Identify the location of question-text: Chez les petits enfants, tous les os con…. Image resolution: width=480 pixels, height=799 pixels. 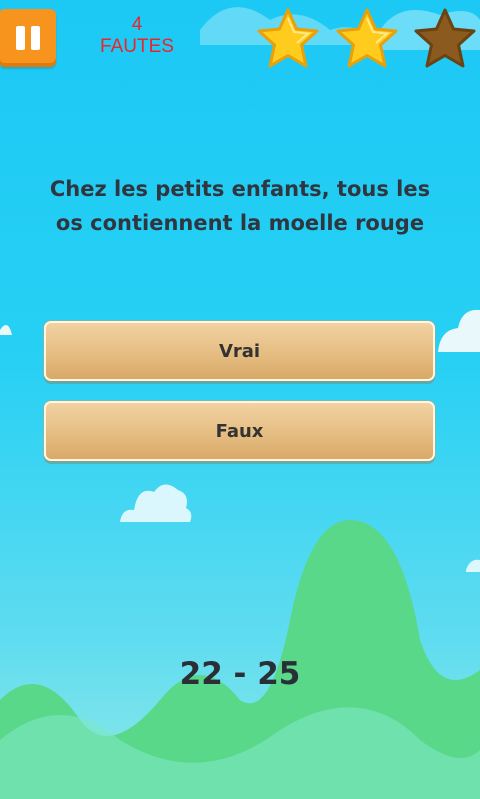
(240, 206).